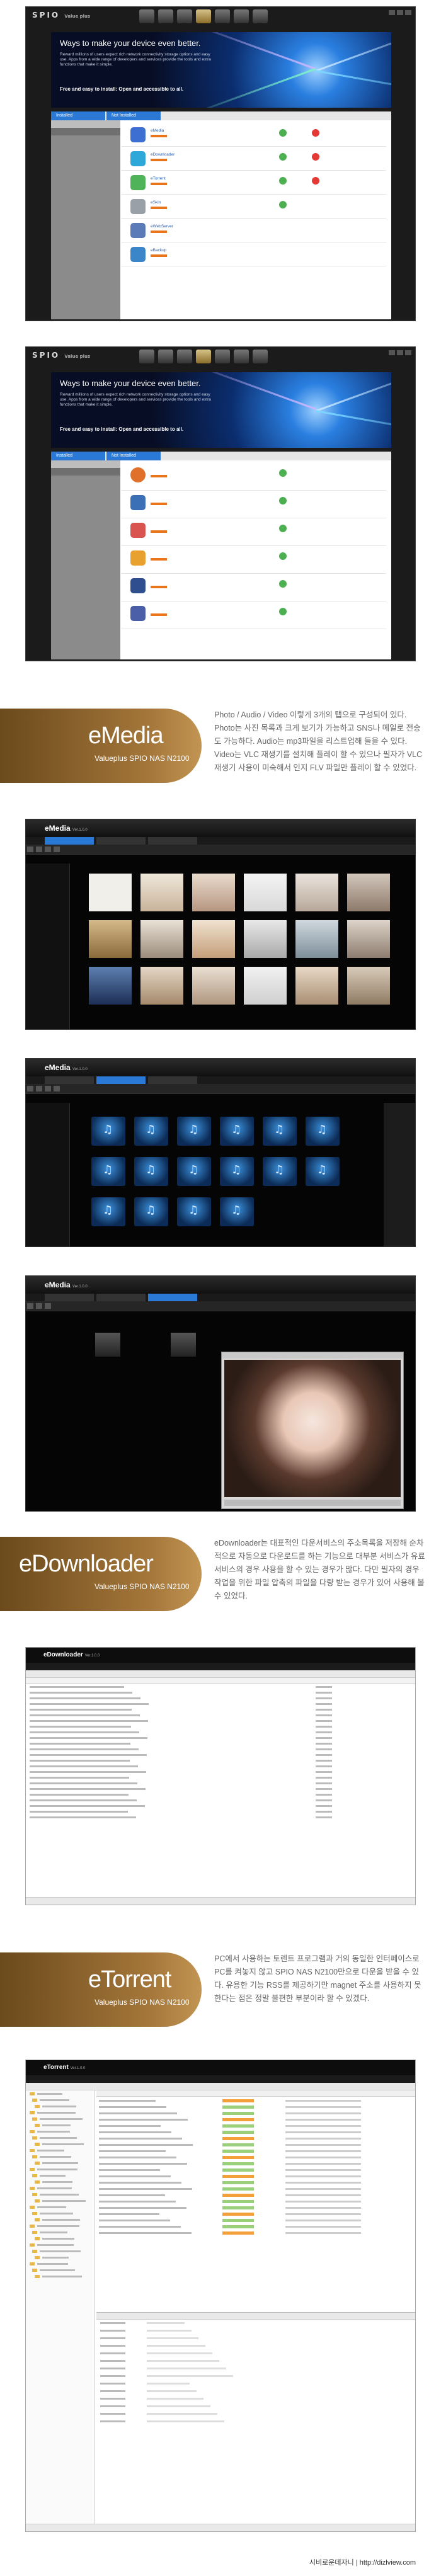  I want to click on minimize-icon, so click(392, 352).